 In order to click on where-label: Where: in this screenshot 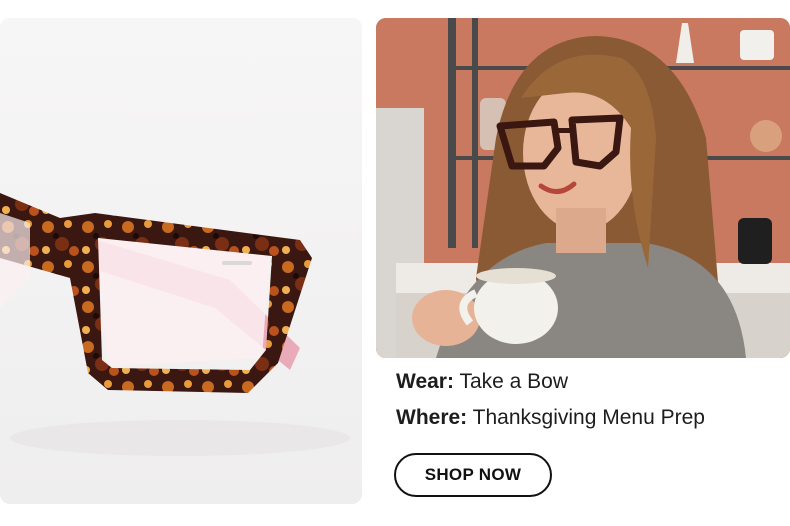, I will do `click(432, 417)`.